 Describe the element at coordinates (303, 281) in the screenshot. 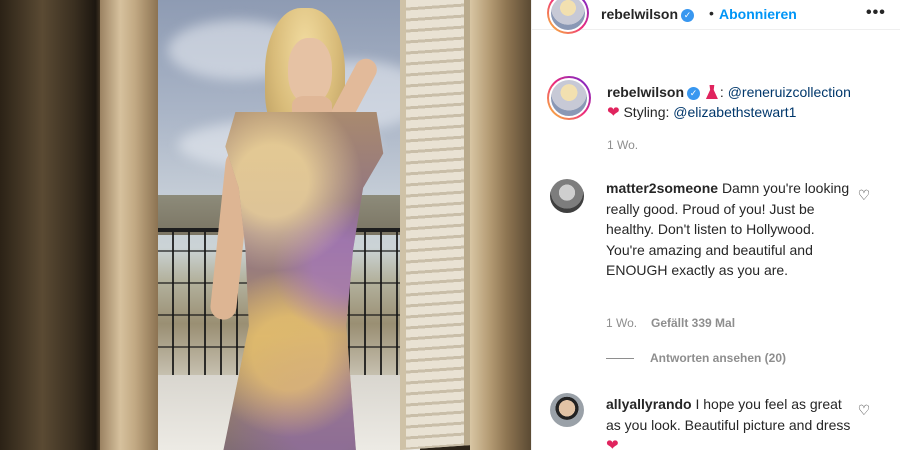

I see `sequin-gown` at that location.